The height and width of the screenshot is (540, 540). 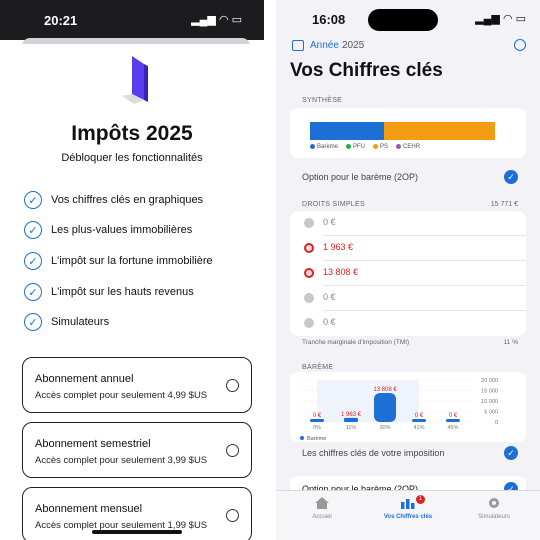 What do you see at coordinates (127, 200) in the screenshot?
I see `feature-label: Vos chiffres clés en graphiques` at bounding box center [127, 200].